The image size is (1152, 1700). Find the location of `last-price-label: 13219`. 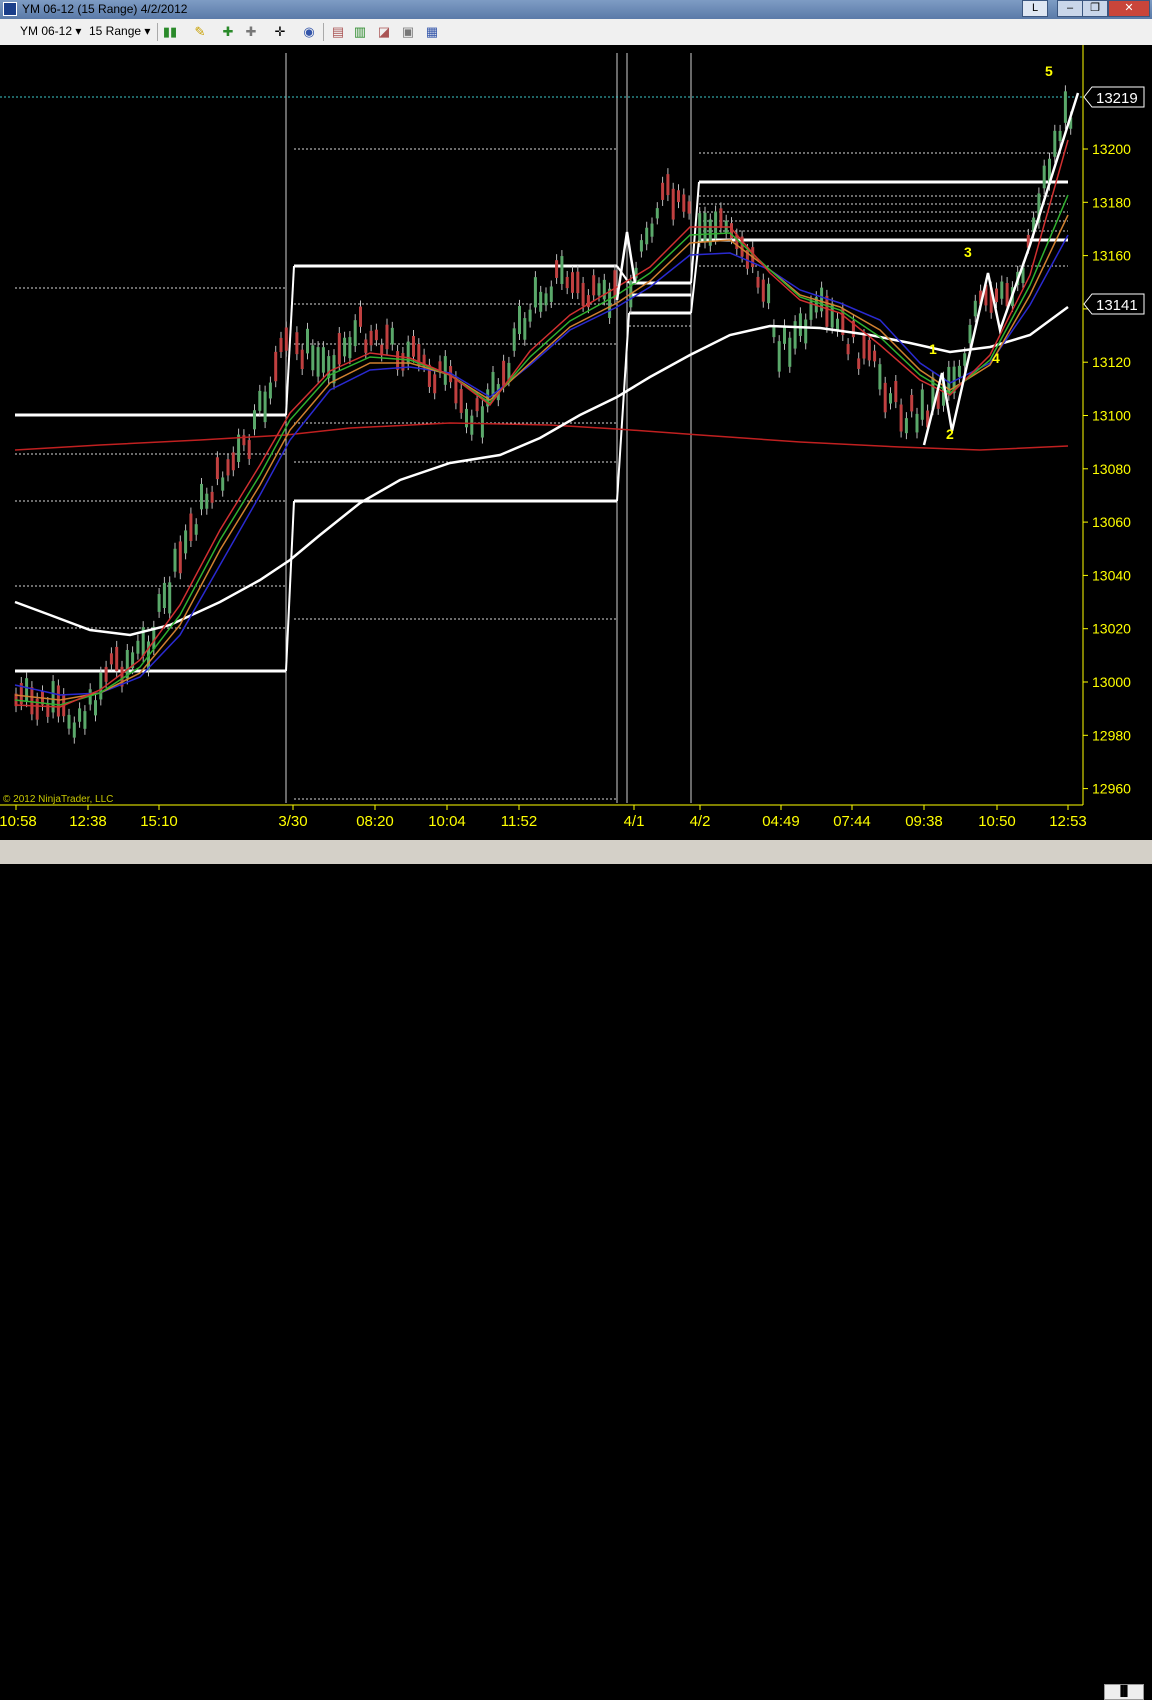

last-price-label: 13219 is located at coordinates (1117, 98).